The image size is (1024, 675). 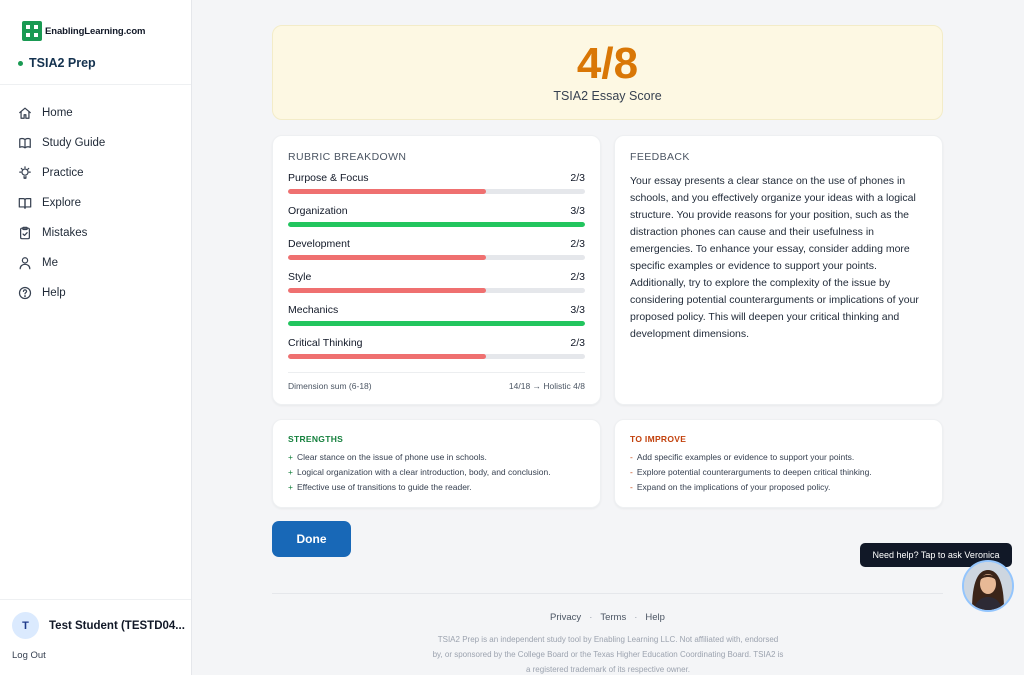 What do you see at coordinates (65, 233) in the screenshot?
I see `sidebar-item-label: Mistakes` at bounding box center [65, 233].